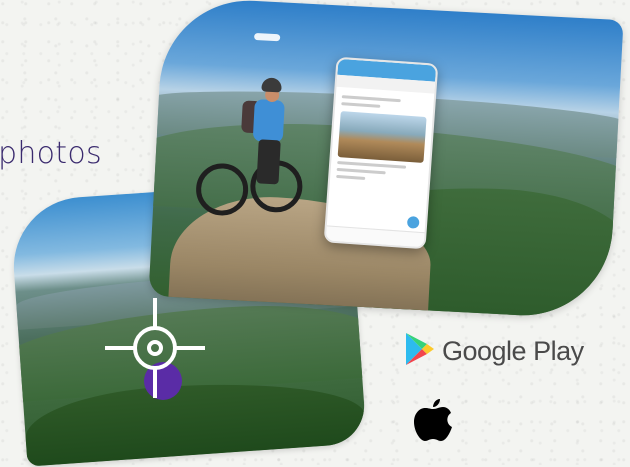 This screenshot has width=630, height=467. What do you see at coordinates (155, 348) in the screenshot?
I see `crosshair-icon` at bounding box center [155, 348].